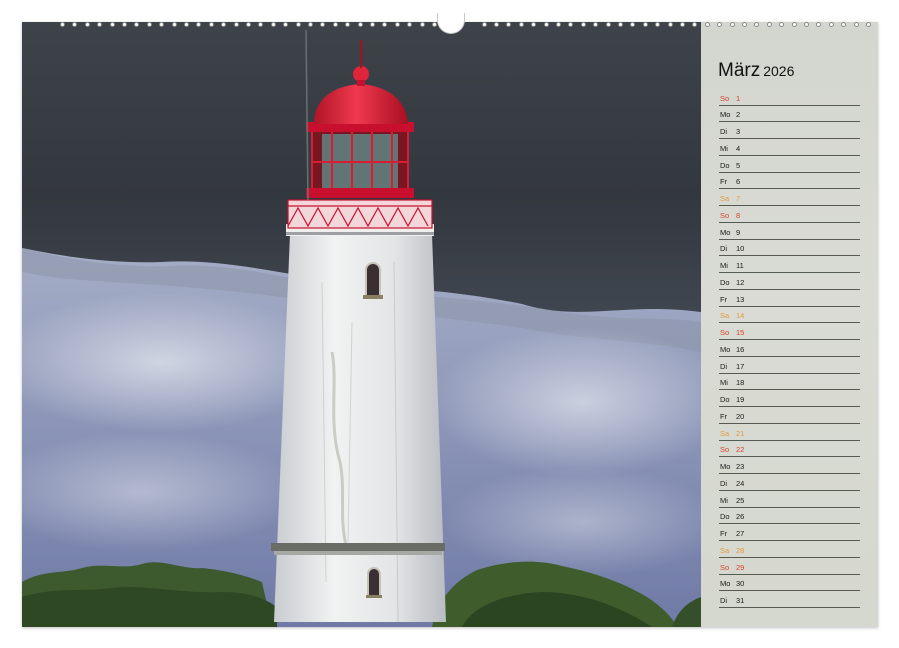  What do you see at coordinates (740, 265) in the screenshot?
I see `day-number: 11` at bounding box center [740, 265].